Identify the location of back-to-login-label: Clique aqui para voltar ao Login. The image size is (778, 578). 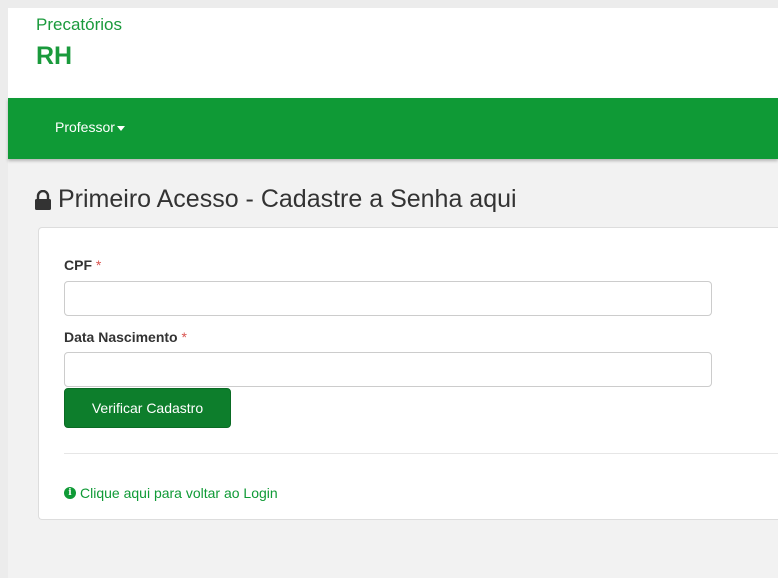
(179, 493).